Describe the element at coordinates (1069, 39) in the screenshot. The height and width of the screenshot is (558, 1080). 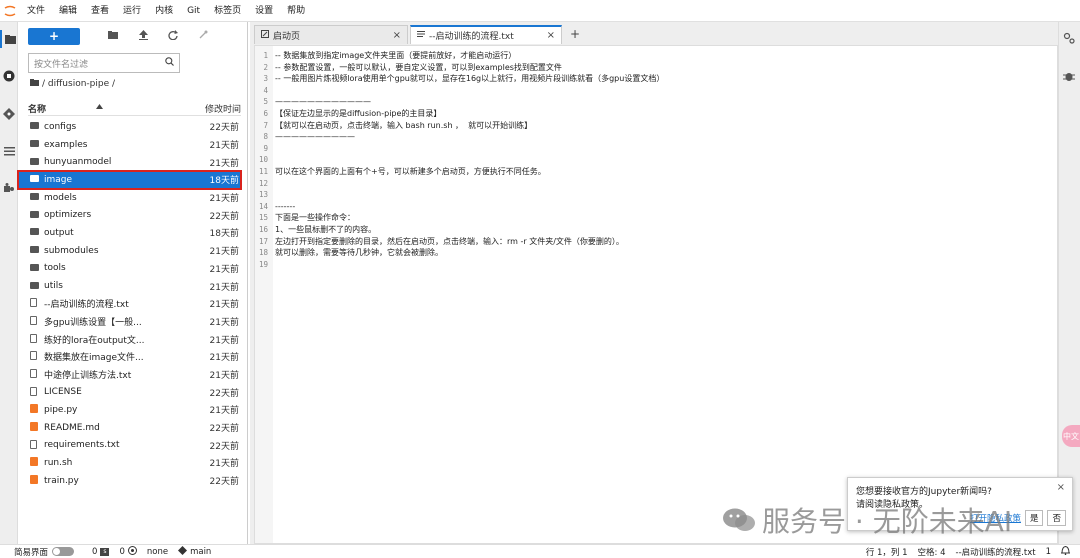
I see `property-inspector-icon` at that location.